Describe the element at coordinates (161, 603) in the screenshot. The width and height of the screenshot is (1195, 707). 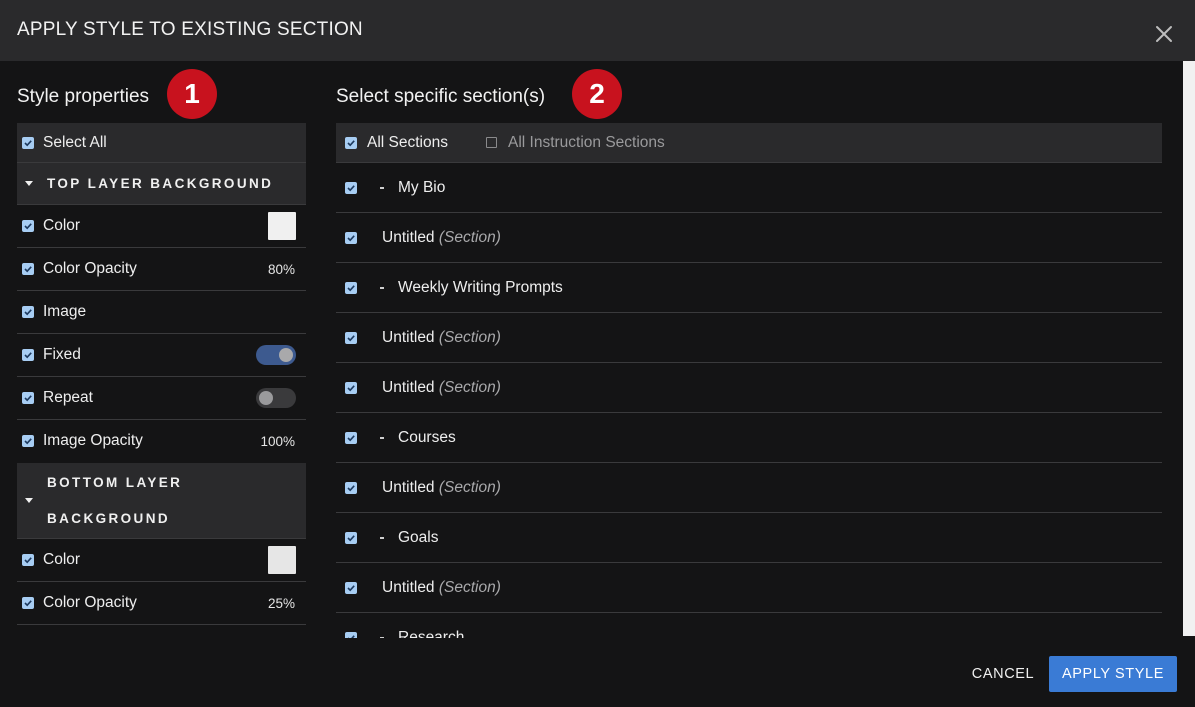
I see `prop-row-color-opacity: Color Opacity 25%` at that location.